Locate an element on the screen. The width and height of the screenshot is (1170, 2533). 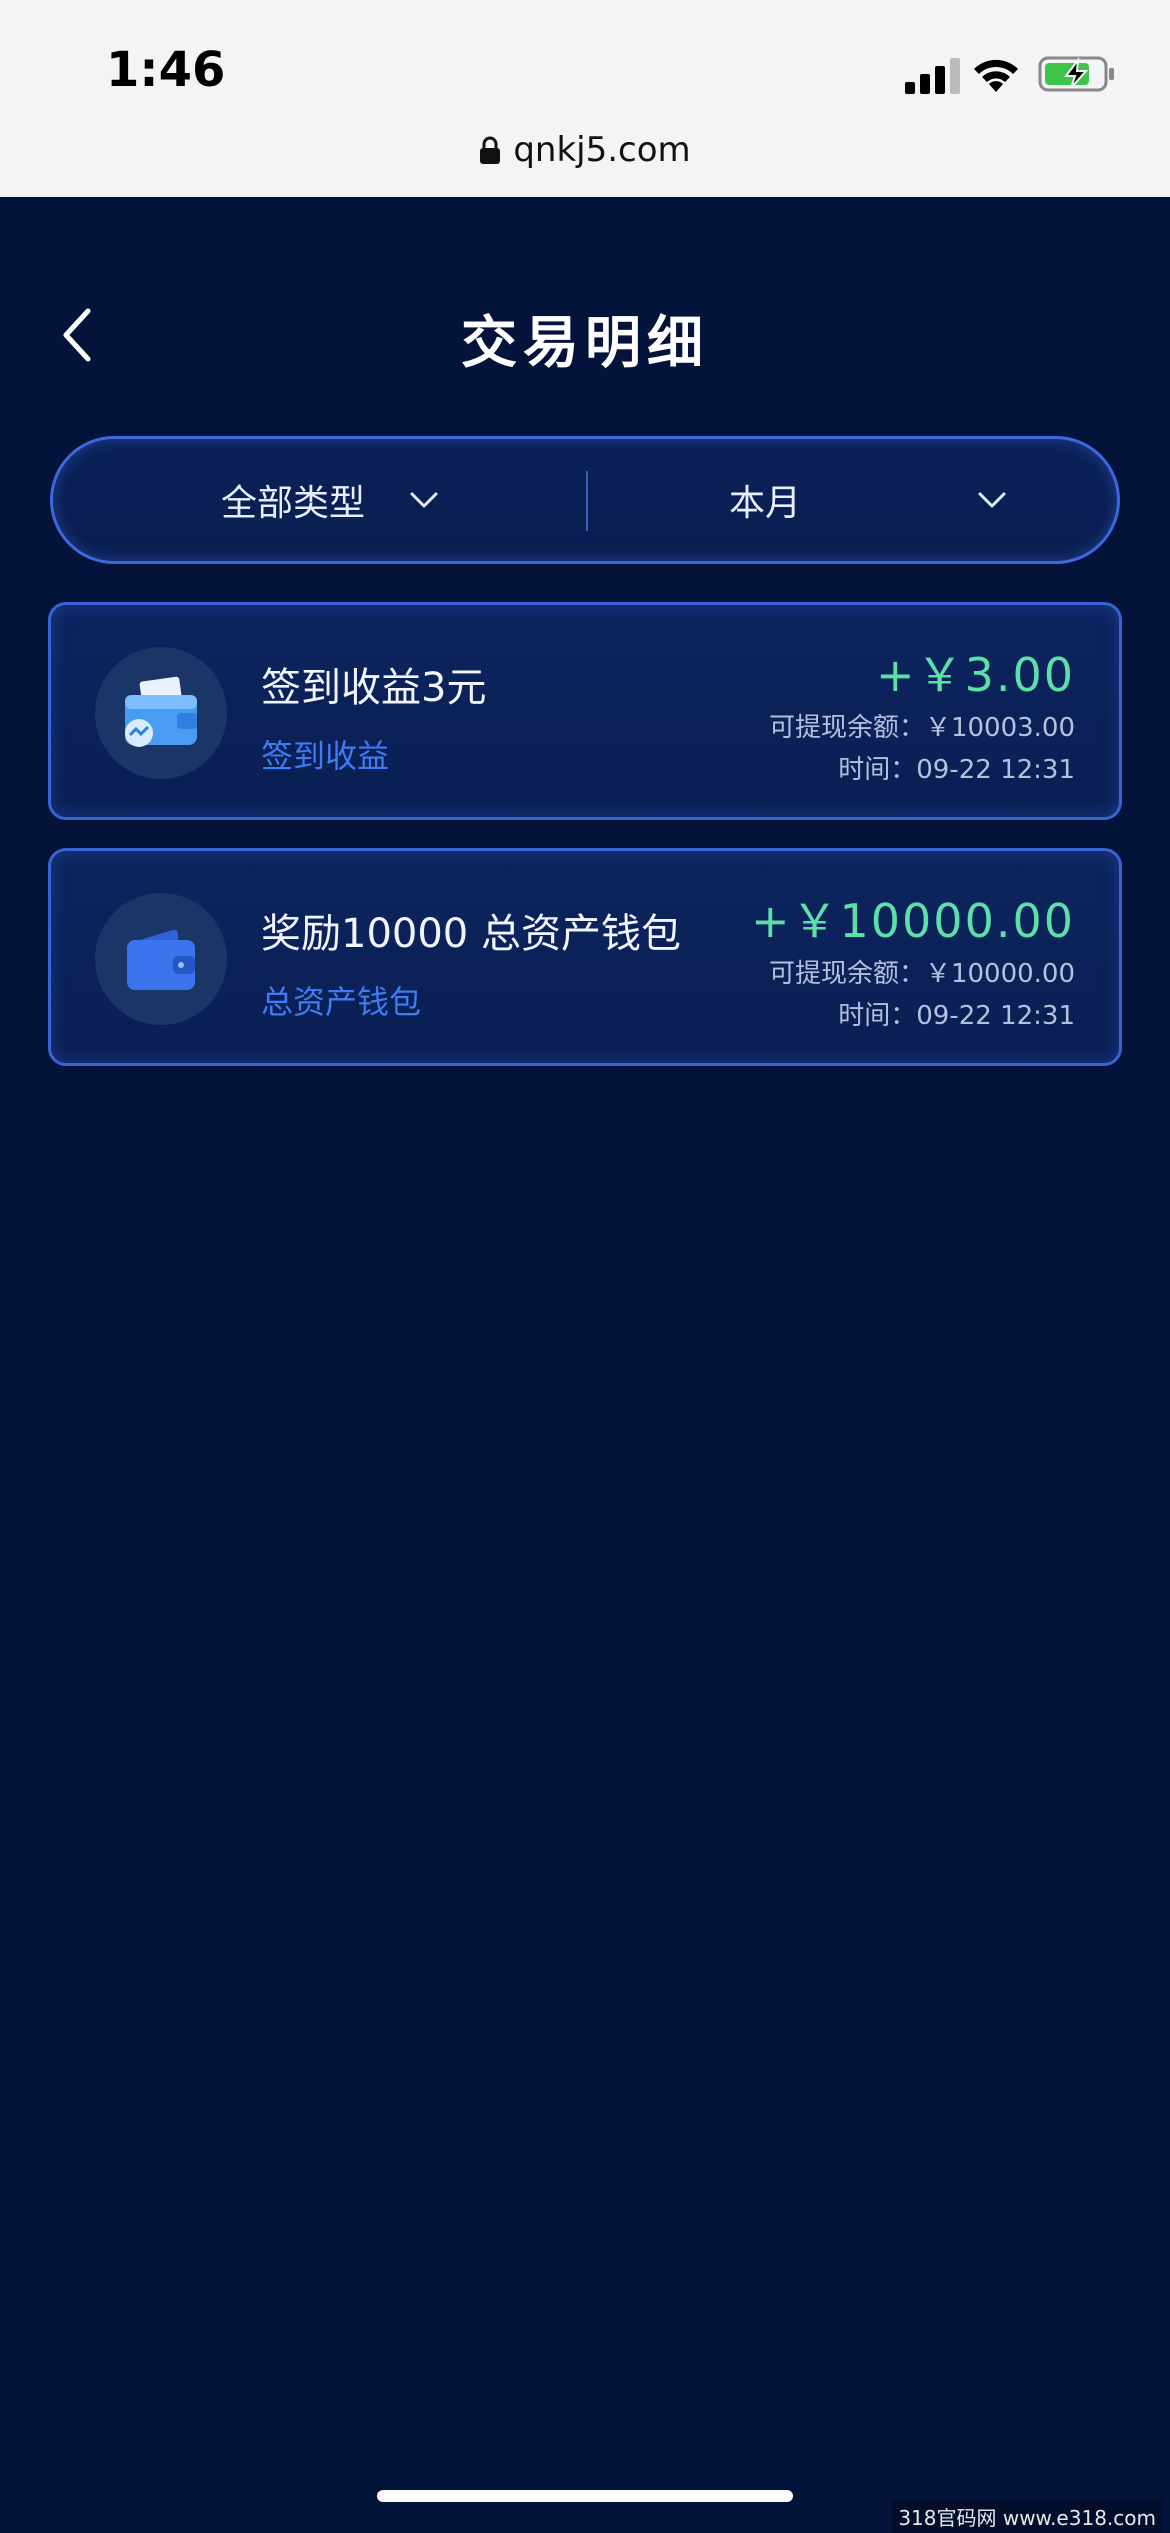
transaction-category: 总资产钱包 is located at coordinates (341, 1002).